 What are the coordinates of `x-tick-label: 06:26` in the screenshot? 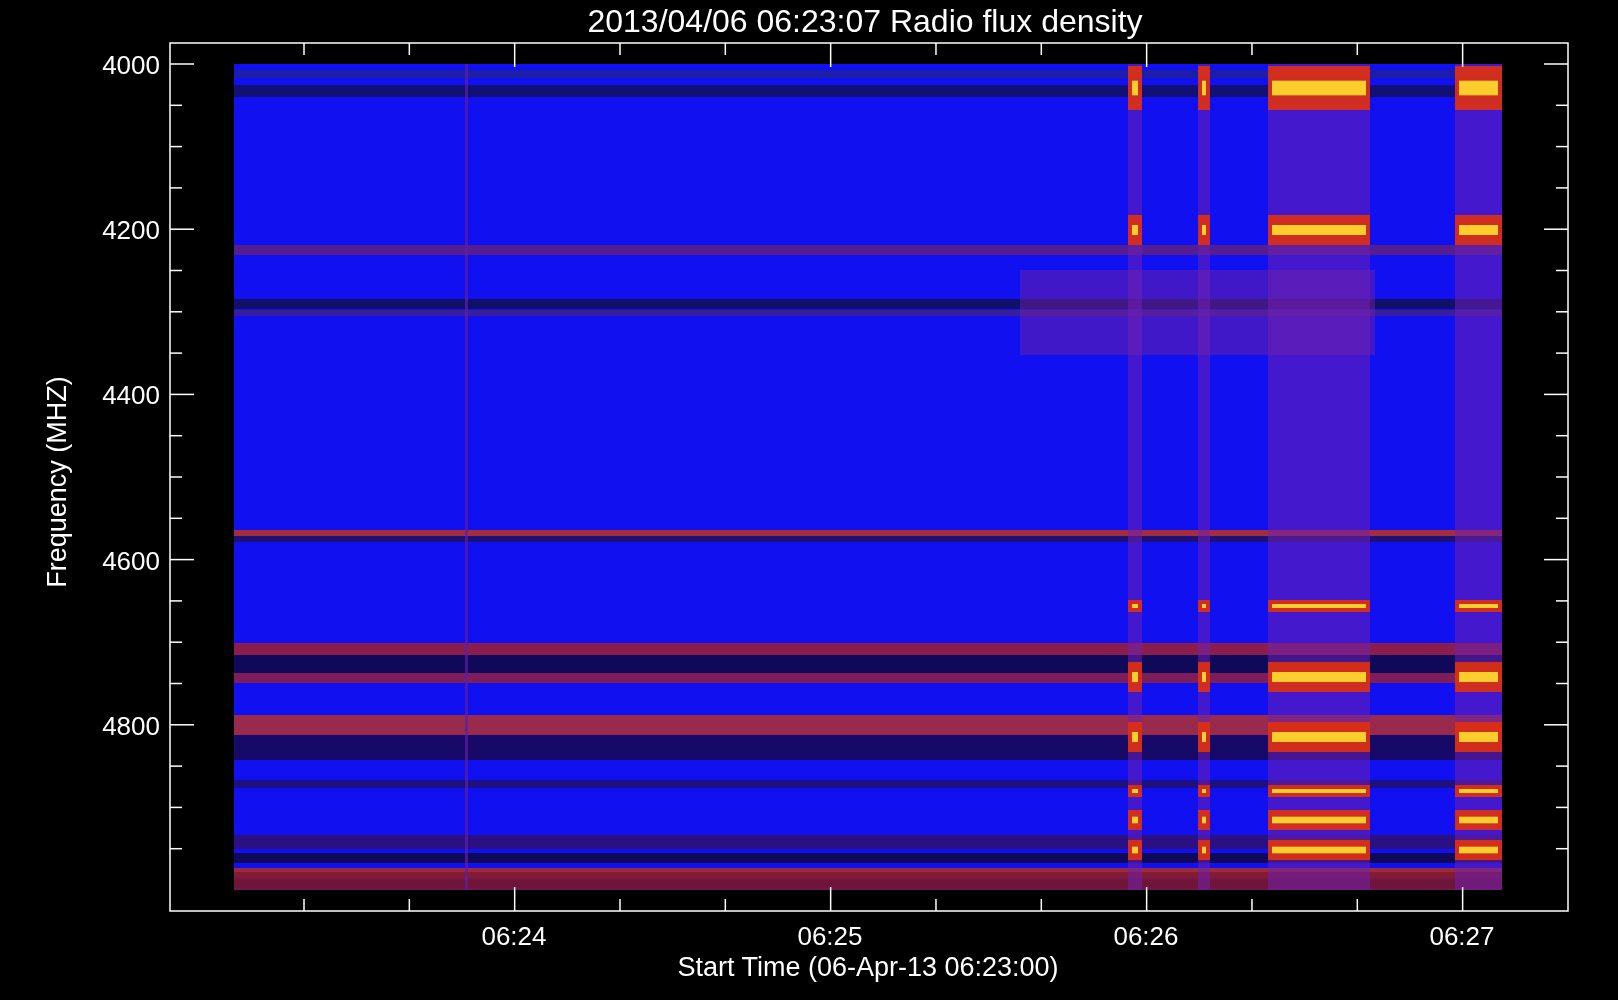 It's located at (1146, 936).